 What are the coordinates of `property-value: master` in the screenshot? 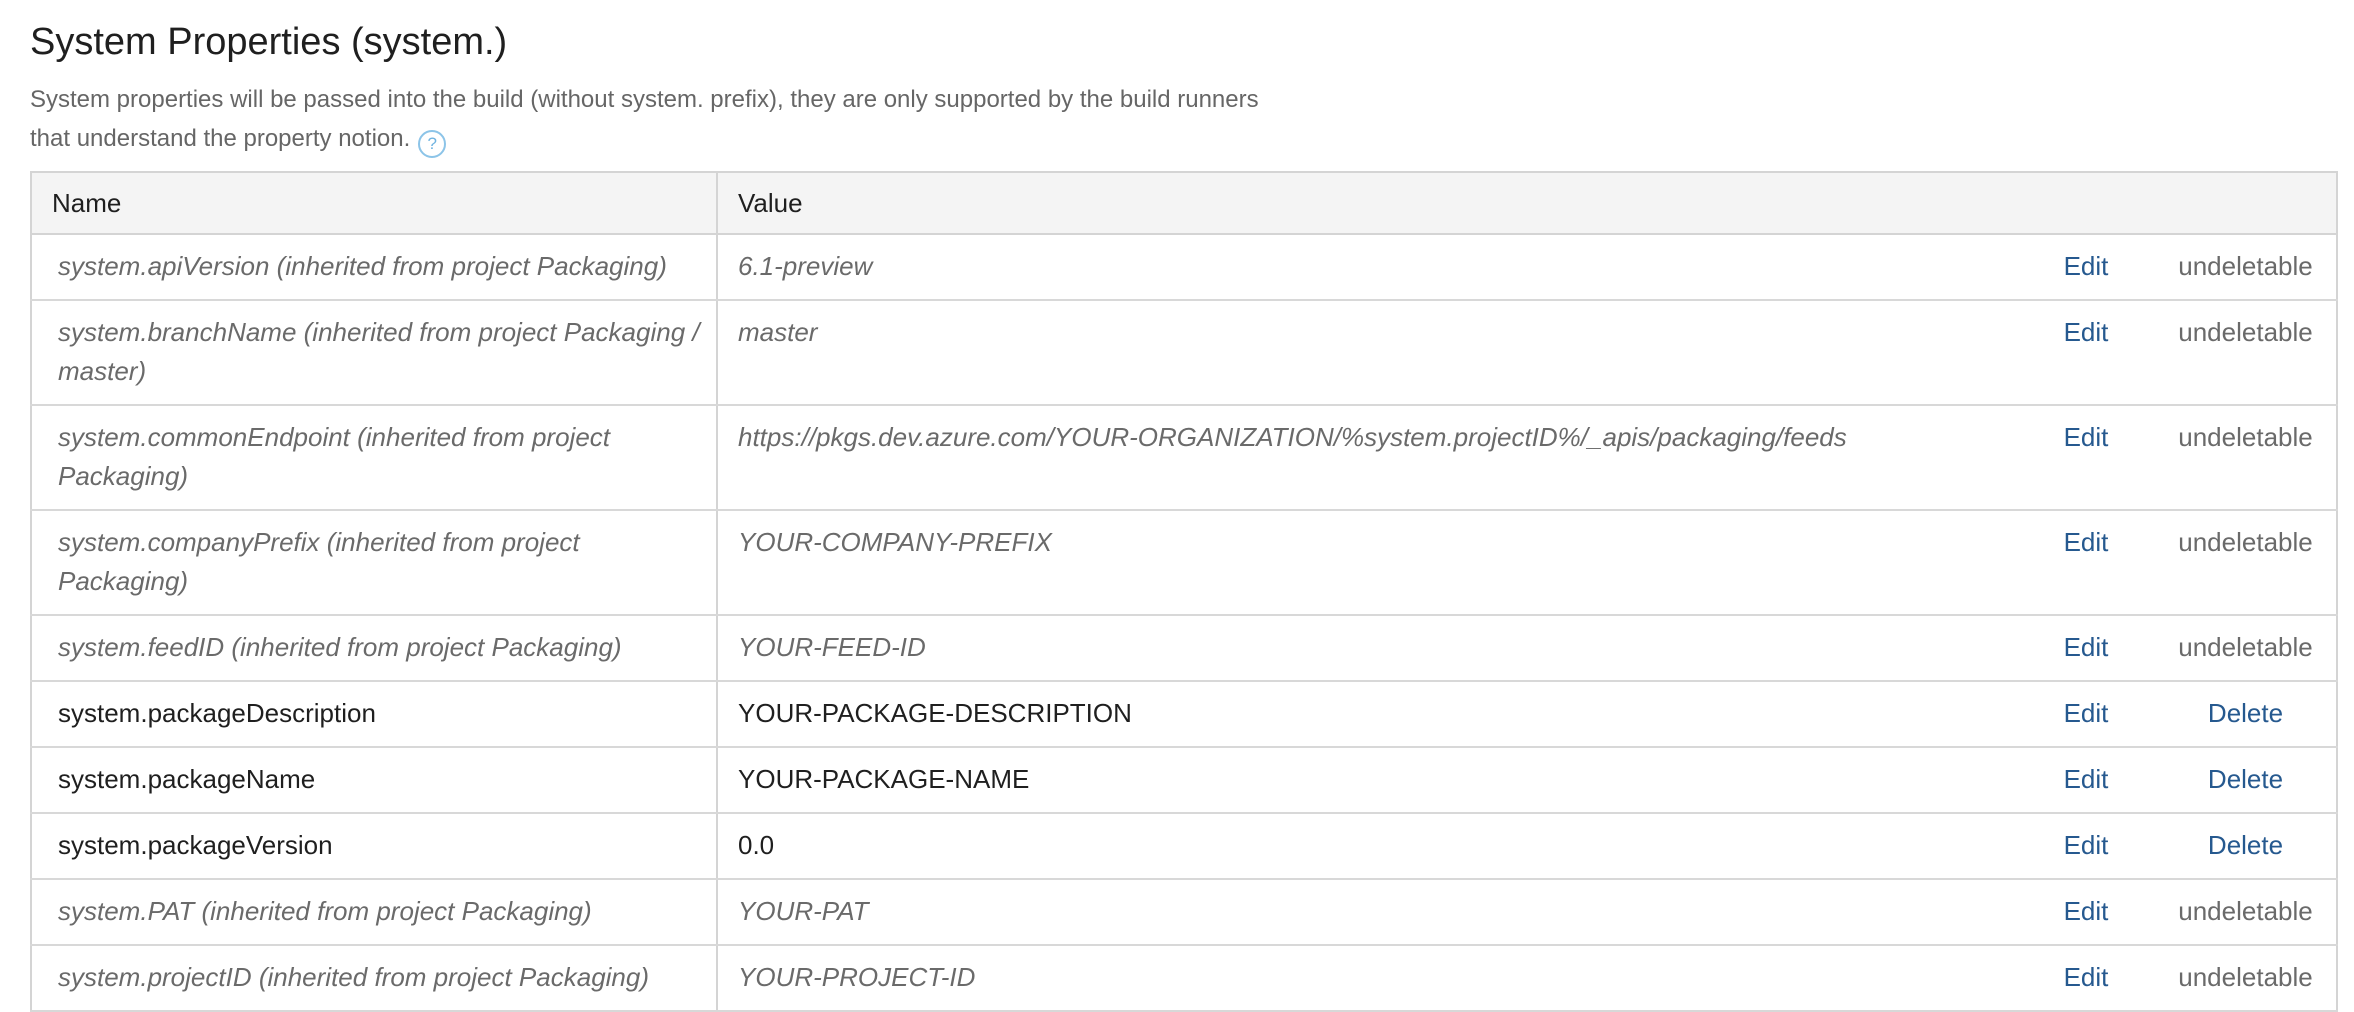 It's located at (1367, 352).